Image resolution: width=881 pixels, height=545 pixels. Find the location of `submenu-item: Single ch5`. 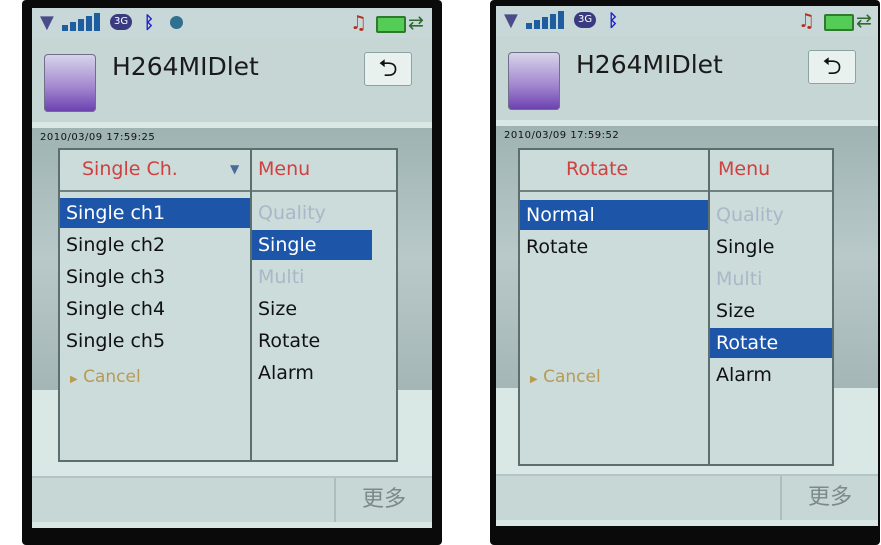

submenu-item: Single ch5 is located at coordinates (155, 341).